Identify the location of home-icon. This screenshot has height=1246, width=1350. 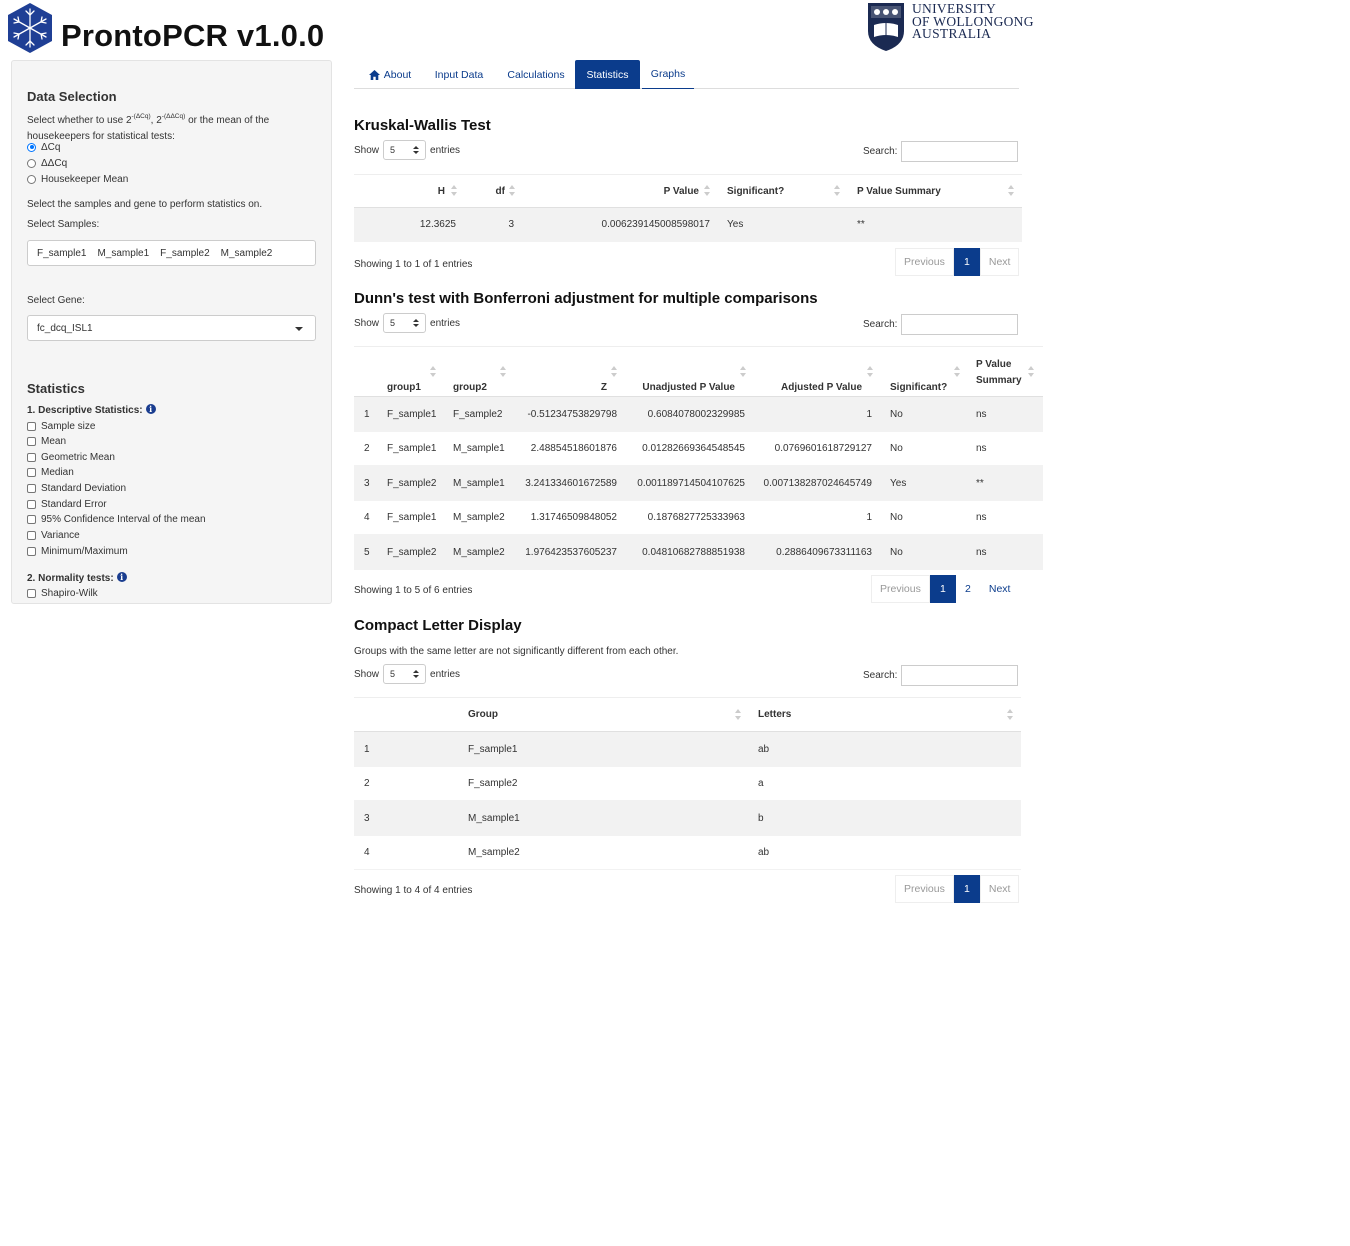
(374, 74).